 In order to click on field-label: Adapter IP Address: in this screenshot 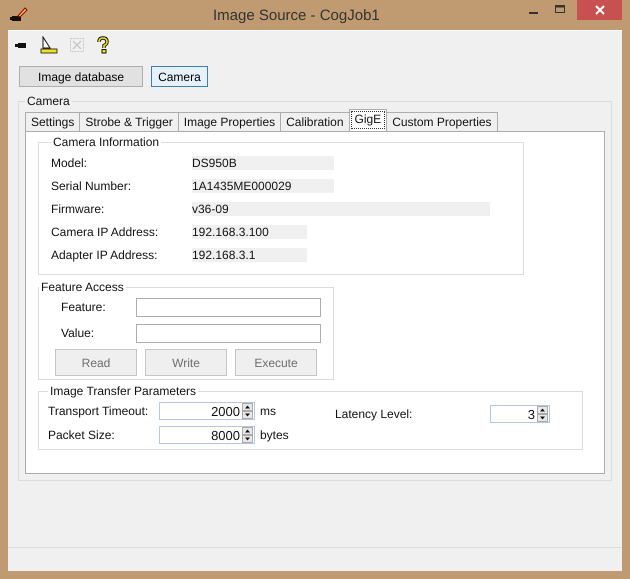, I will do `click(105, 255)`.